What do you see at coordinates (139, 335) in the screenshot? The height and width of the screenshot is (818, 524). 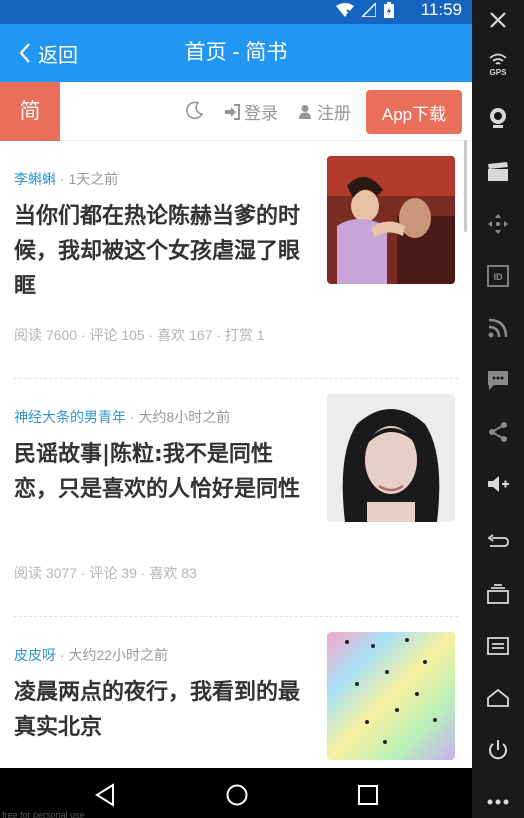 I see `article-stats: 阅读 7600 · 评论 105 · 喜欢 167 · 打赏 1` at bounding box center [139, 335].